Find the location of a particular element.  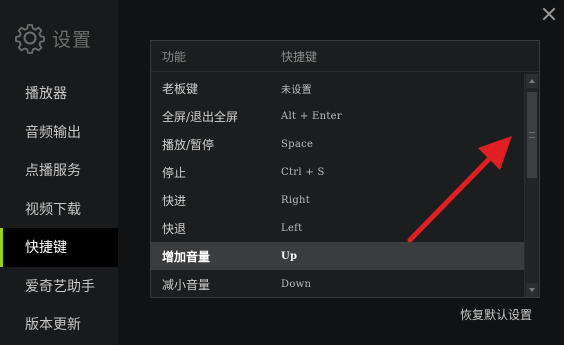

row-function: 停止 is located at coordinates (174, 172).